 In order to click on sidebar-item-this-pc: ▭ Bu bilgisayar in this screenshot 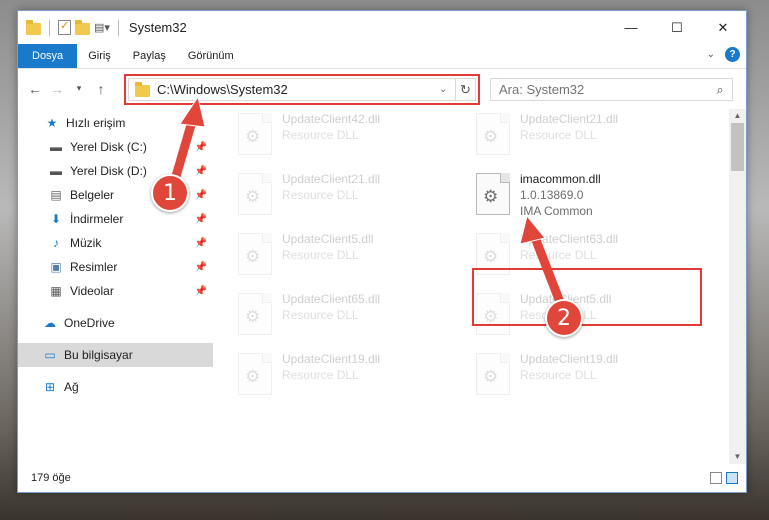, I will do `click(115, 355)`.